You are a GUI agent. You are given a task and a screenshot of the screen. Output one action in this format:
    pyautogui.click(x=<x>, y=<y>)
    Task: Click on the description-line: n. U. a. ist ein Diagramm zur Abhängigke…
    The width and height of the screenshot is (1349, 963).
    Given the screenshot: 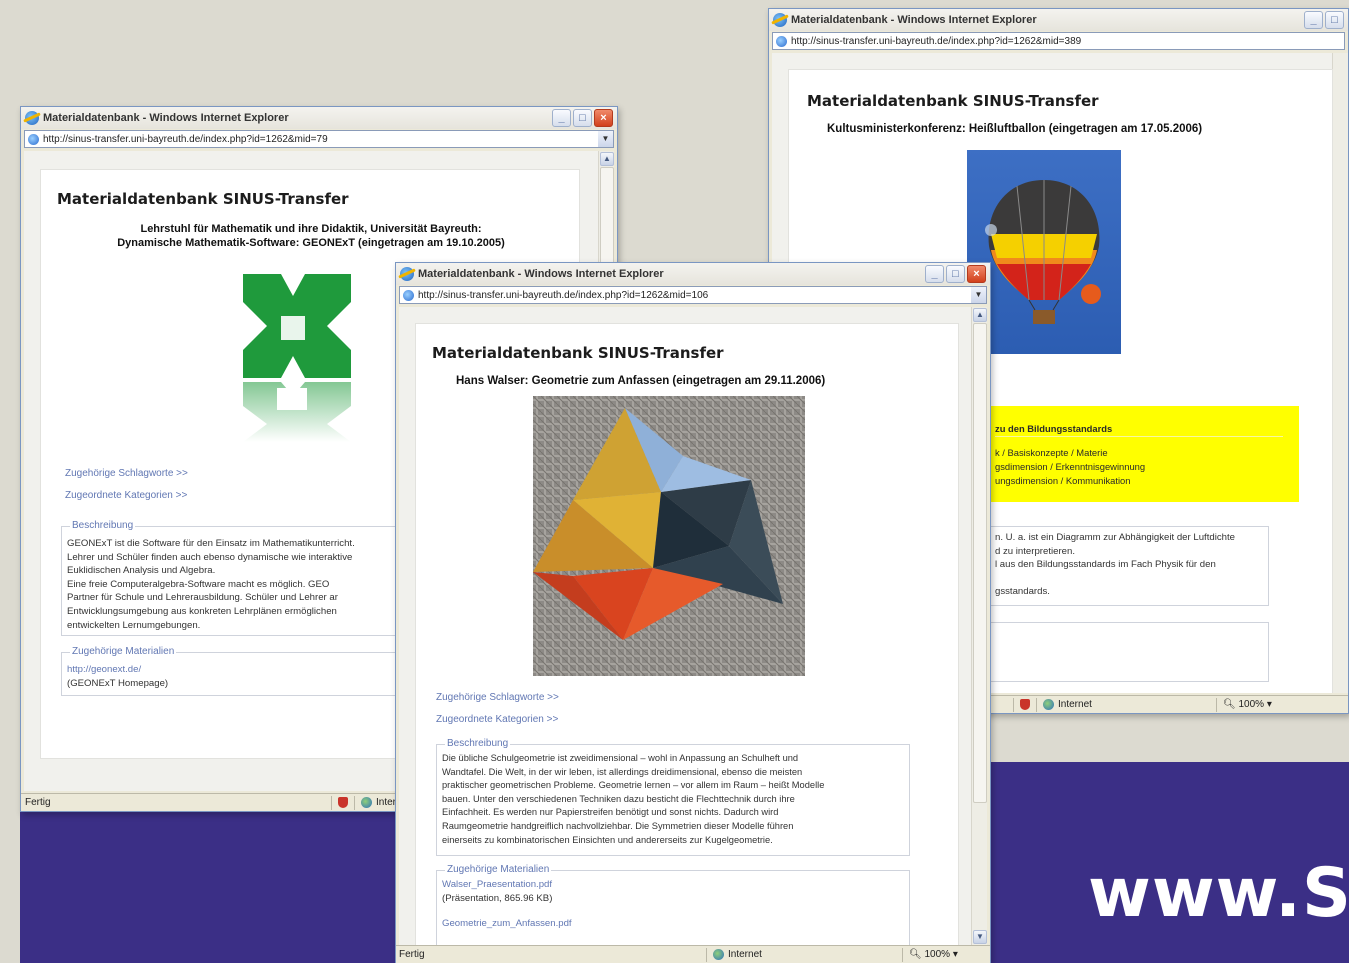 What is the action you would take?
    pyautogui.click(x=1115, y=537)
    